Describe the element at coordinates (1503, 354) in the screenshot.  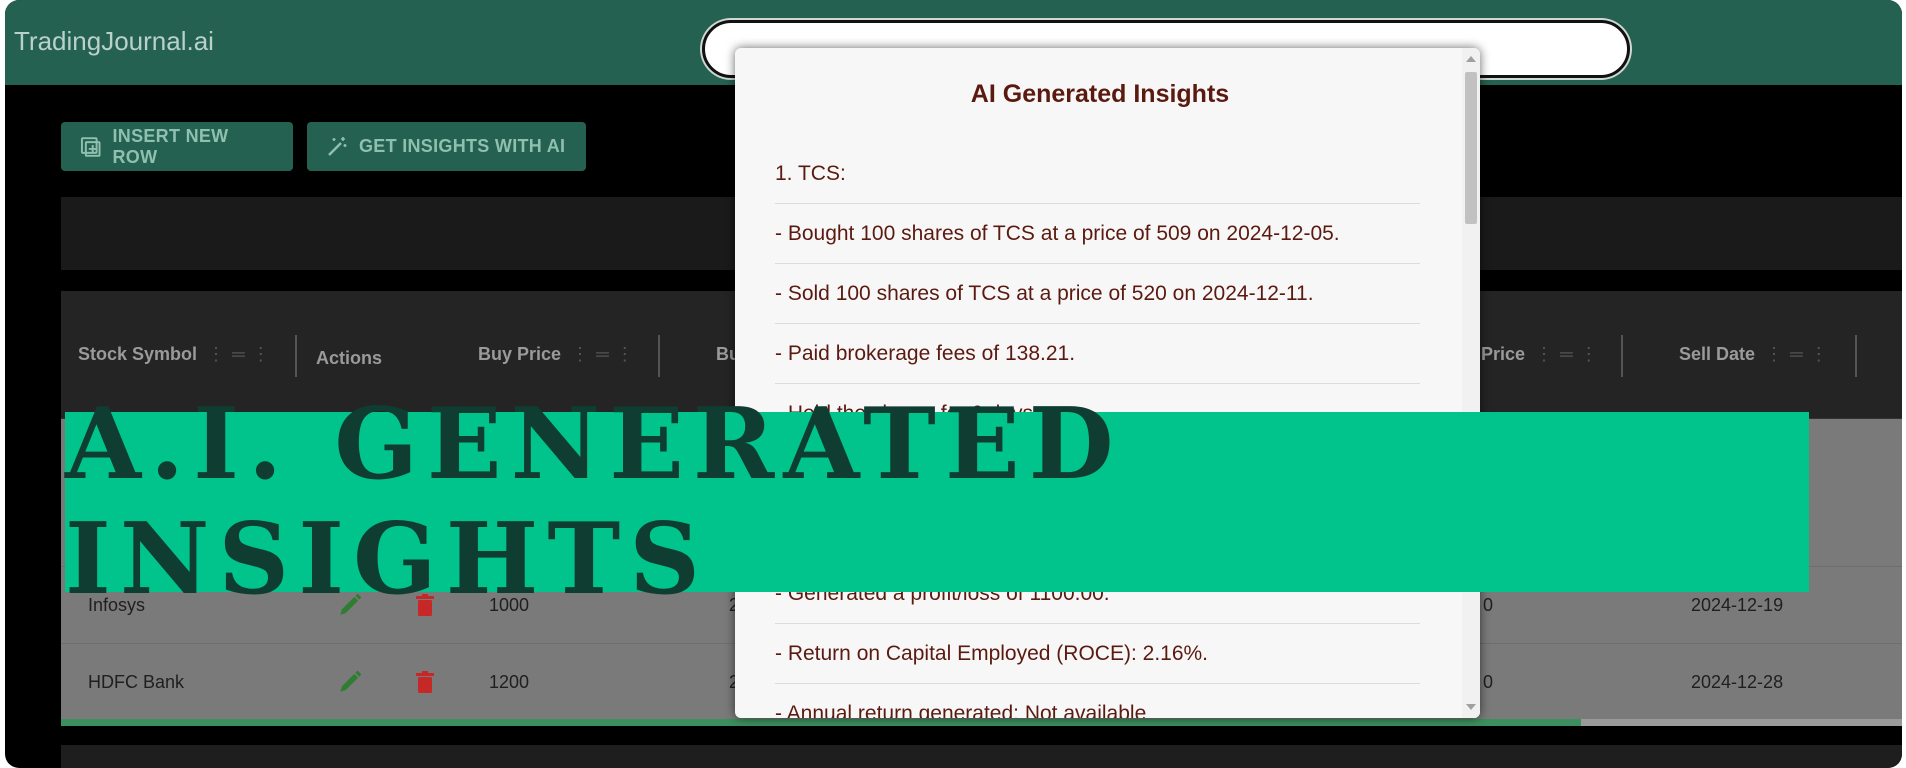
I see `column-header-label: Price` at that location.